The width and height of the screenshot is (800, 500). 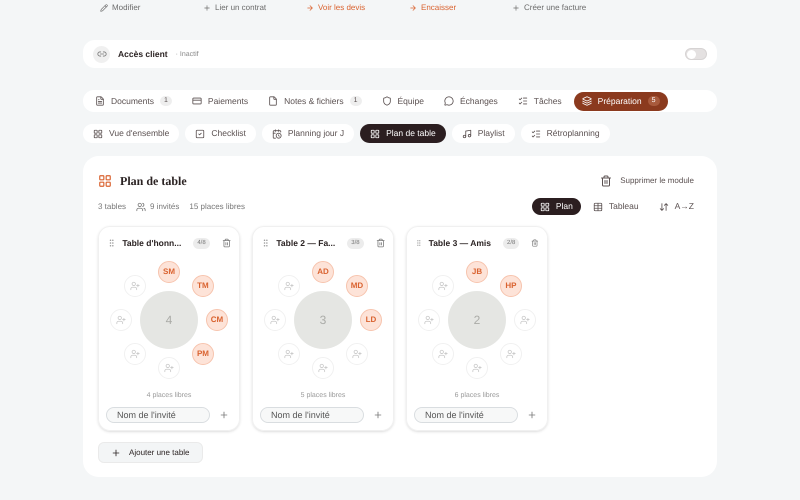 I want to click on subtab: Checklist, so click(x=220, y=133).